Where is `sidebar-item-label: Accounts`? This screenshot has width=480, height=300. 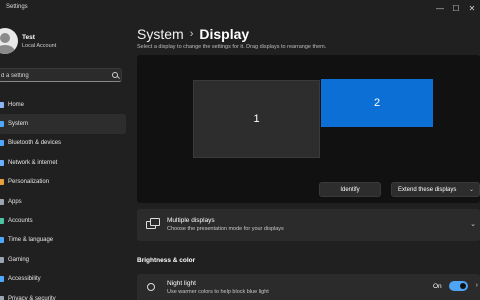
sidebar-item-label: Accounts is located at coordinates (20, 221).